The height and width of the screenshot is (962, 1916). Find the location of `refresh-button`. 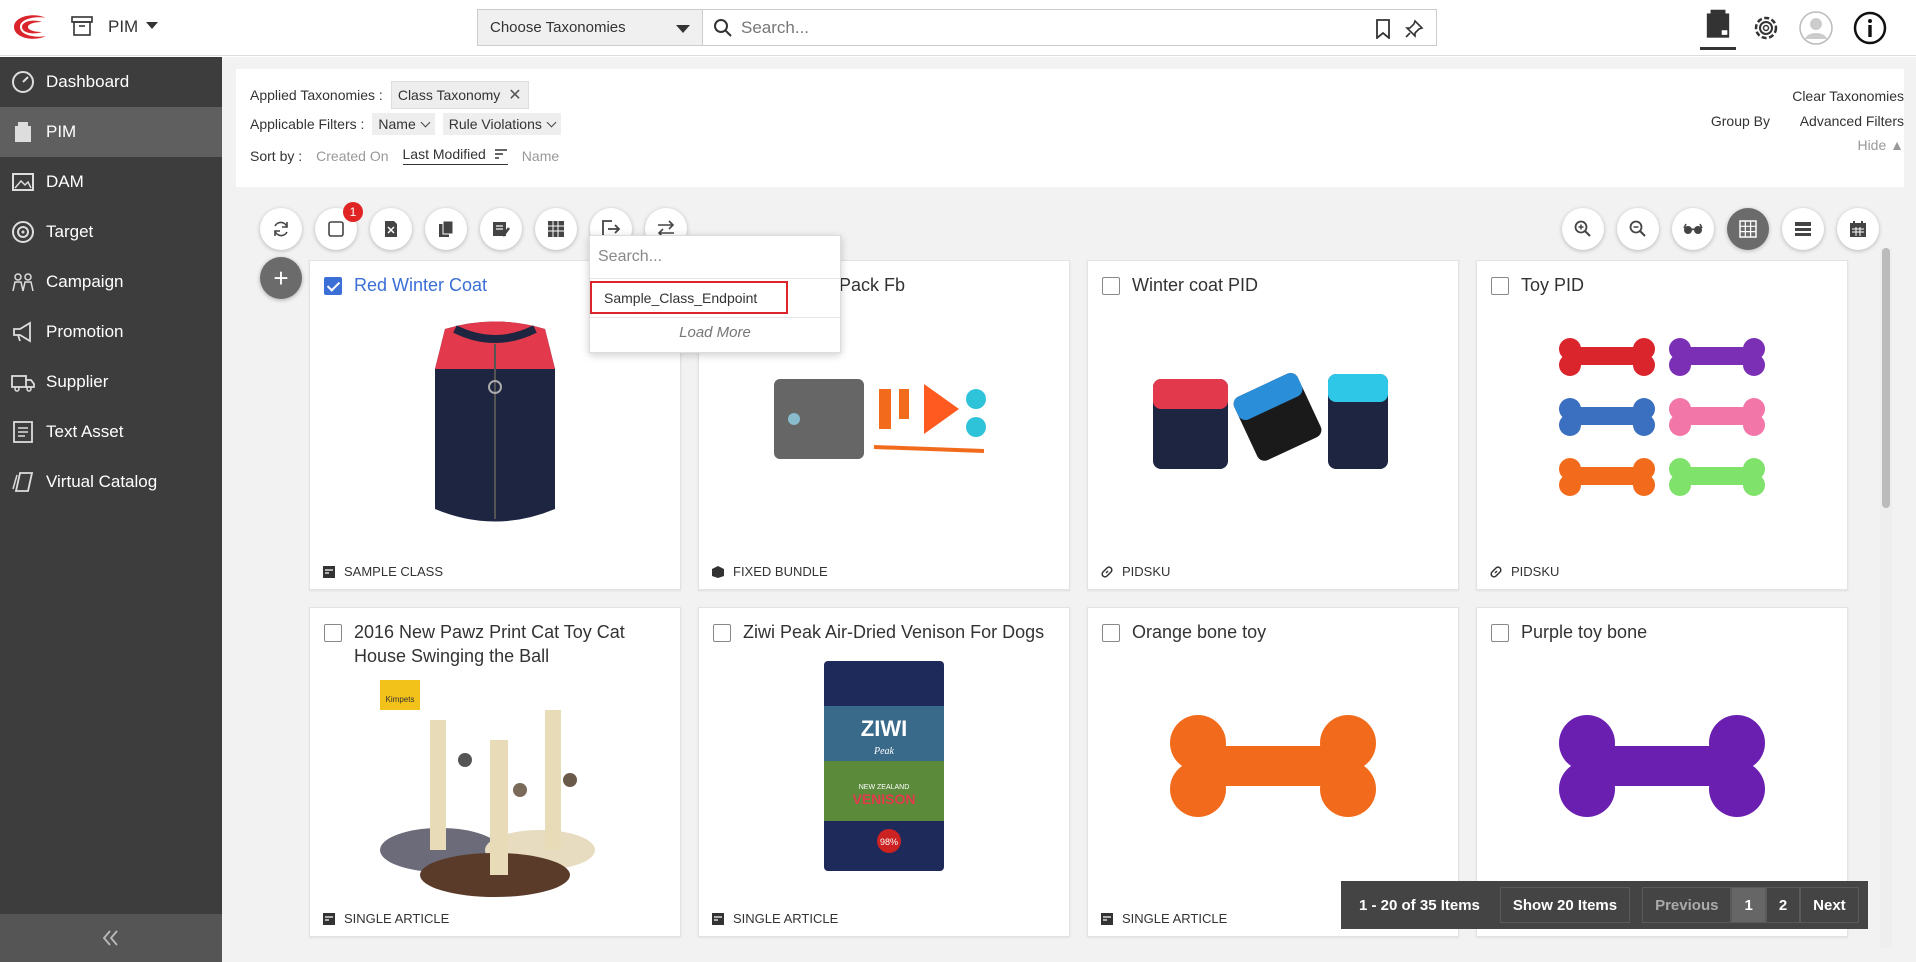

refresh-button is located at coordinates (281, 229).